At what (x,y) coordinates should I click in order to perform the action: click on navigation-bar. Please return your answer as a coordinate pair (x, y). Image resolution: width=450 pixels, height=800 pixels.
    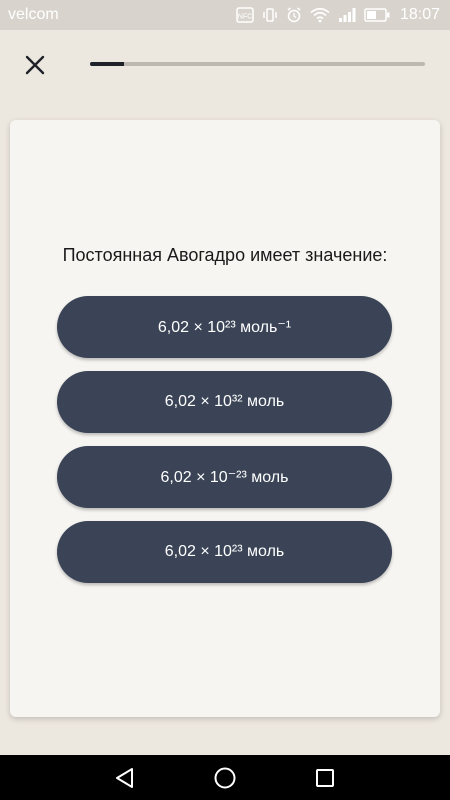
    Looking at the image, I should click on (225, 777).